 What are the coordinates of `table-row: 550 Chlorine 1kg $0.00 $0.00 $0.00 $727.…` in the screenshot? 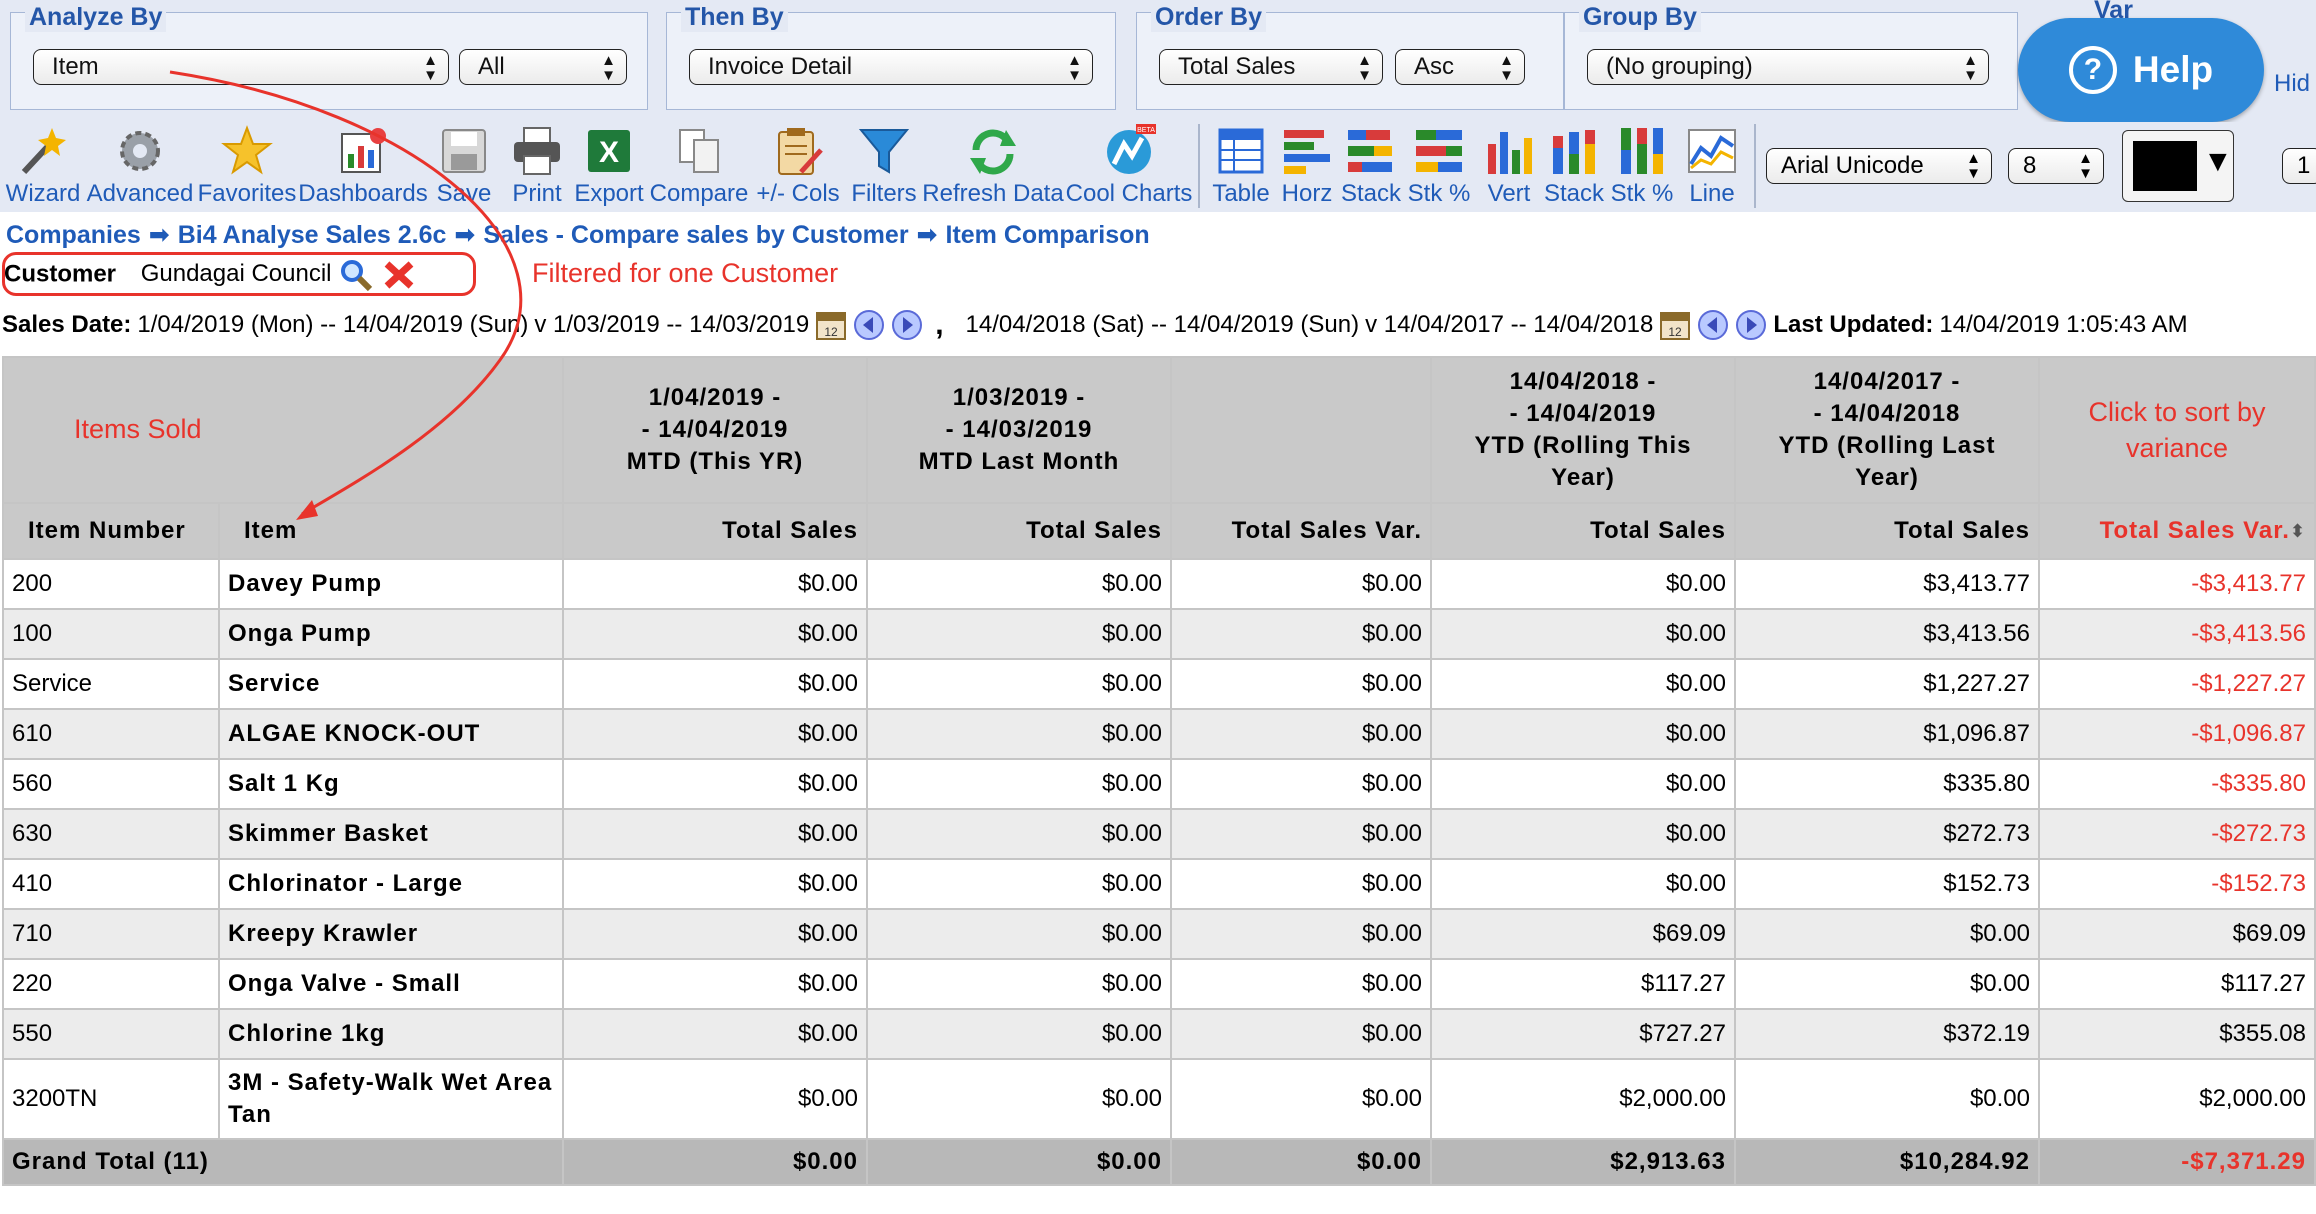 It's located at (1159, 1034).